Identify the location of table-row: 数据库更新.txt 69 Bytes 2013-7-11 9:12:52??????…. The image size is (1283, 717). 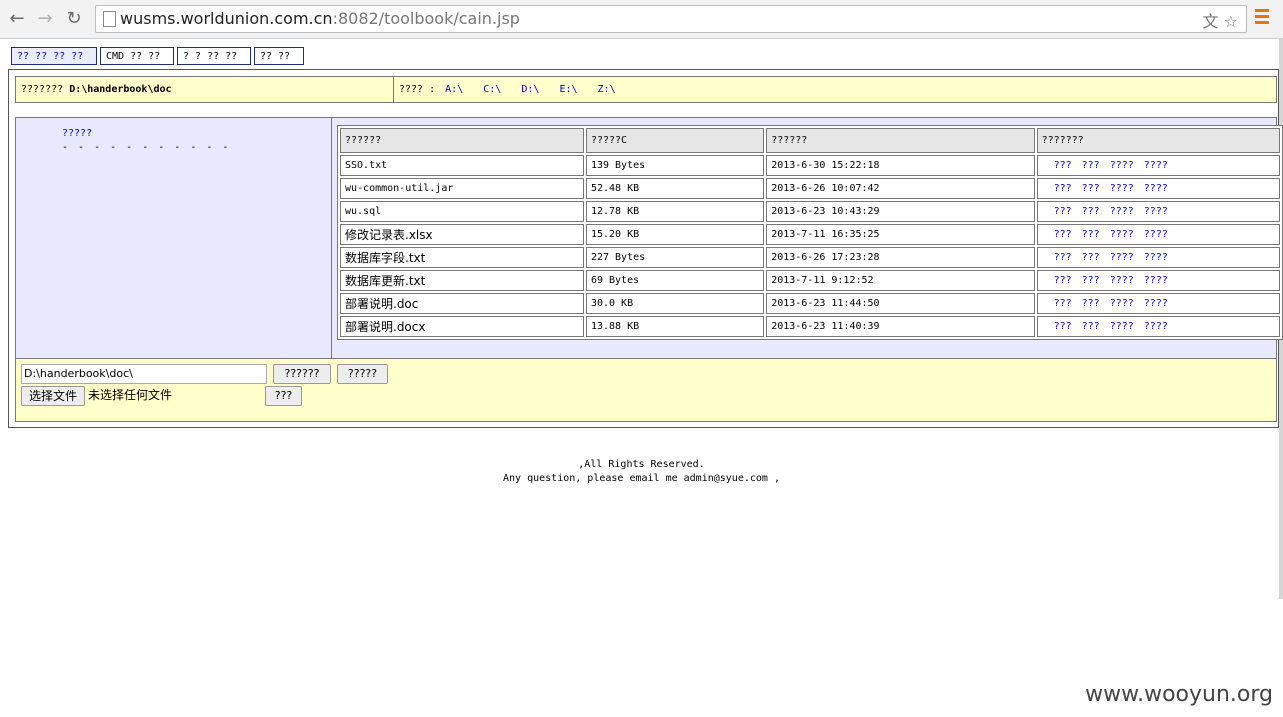
(810, 280).